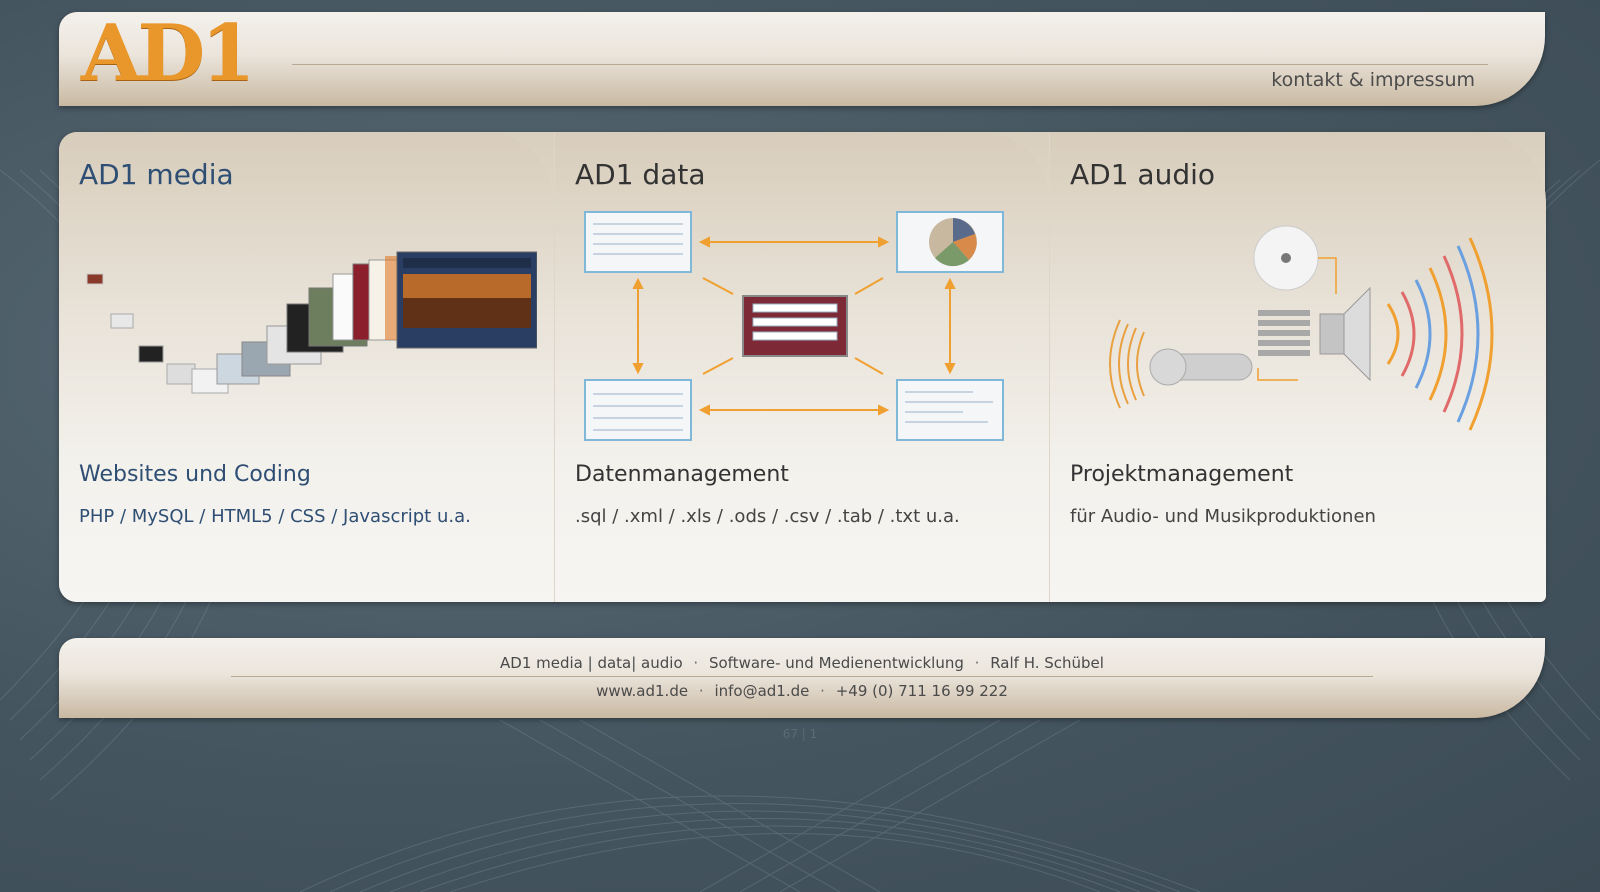 Image resolution: width=1600 pixels, height=892 pixels. I want to click on data-exchange-illustration, so click(803, 334).